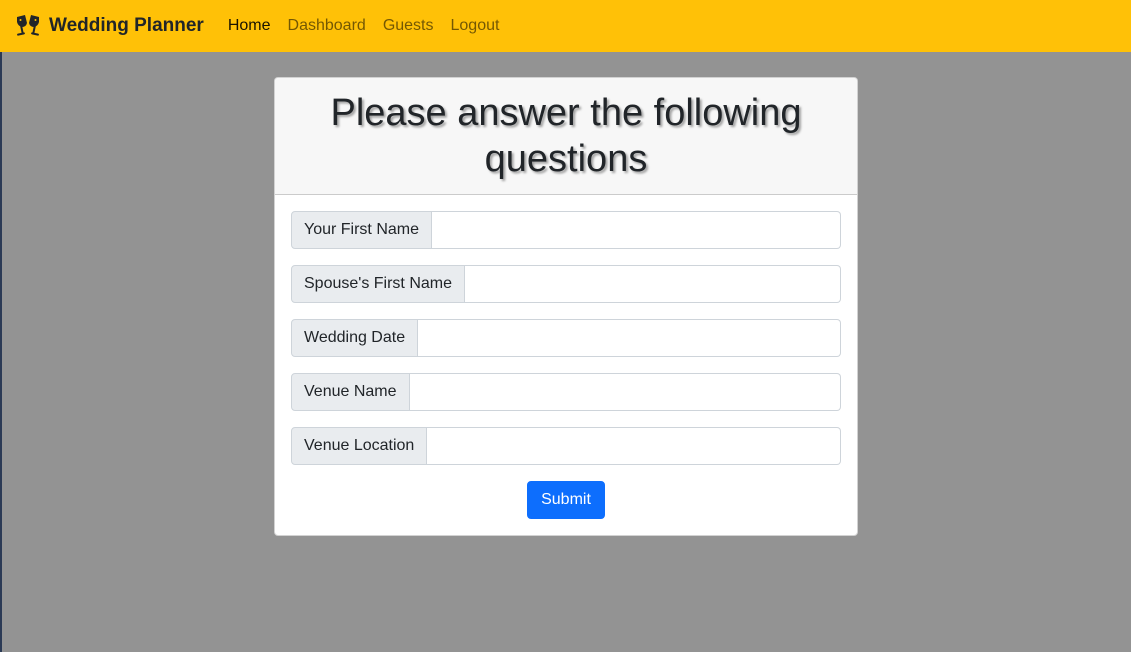  Describe the element at coordinates (1, 352) in the screenshot. I see `left-edge-divider` at that location.